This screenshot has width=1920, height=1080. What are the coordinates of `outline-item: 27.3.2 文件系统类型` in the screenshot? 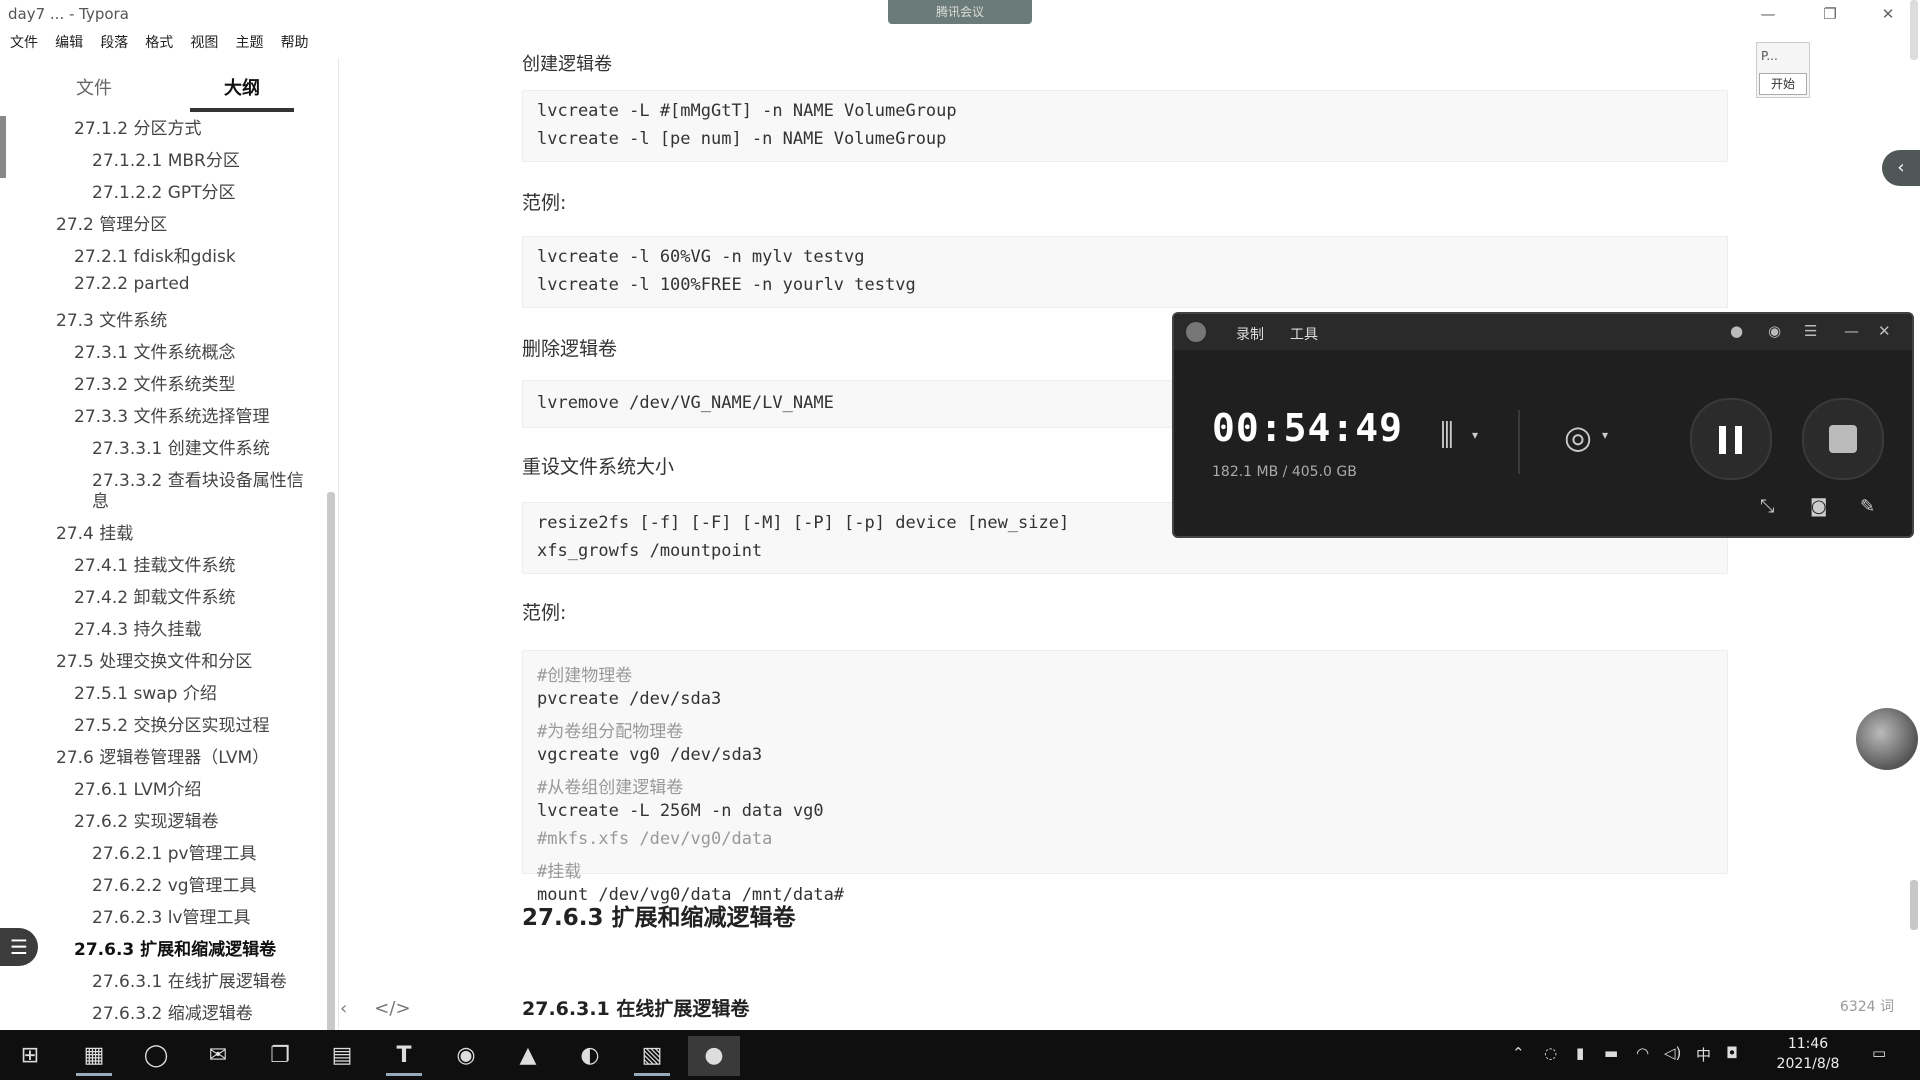 It's located at (154, 382).